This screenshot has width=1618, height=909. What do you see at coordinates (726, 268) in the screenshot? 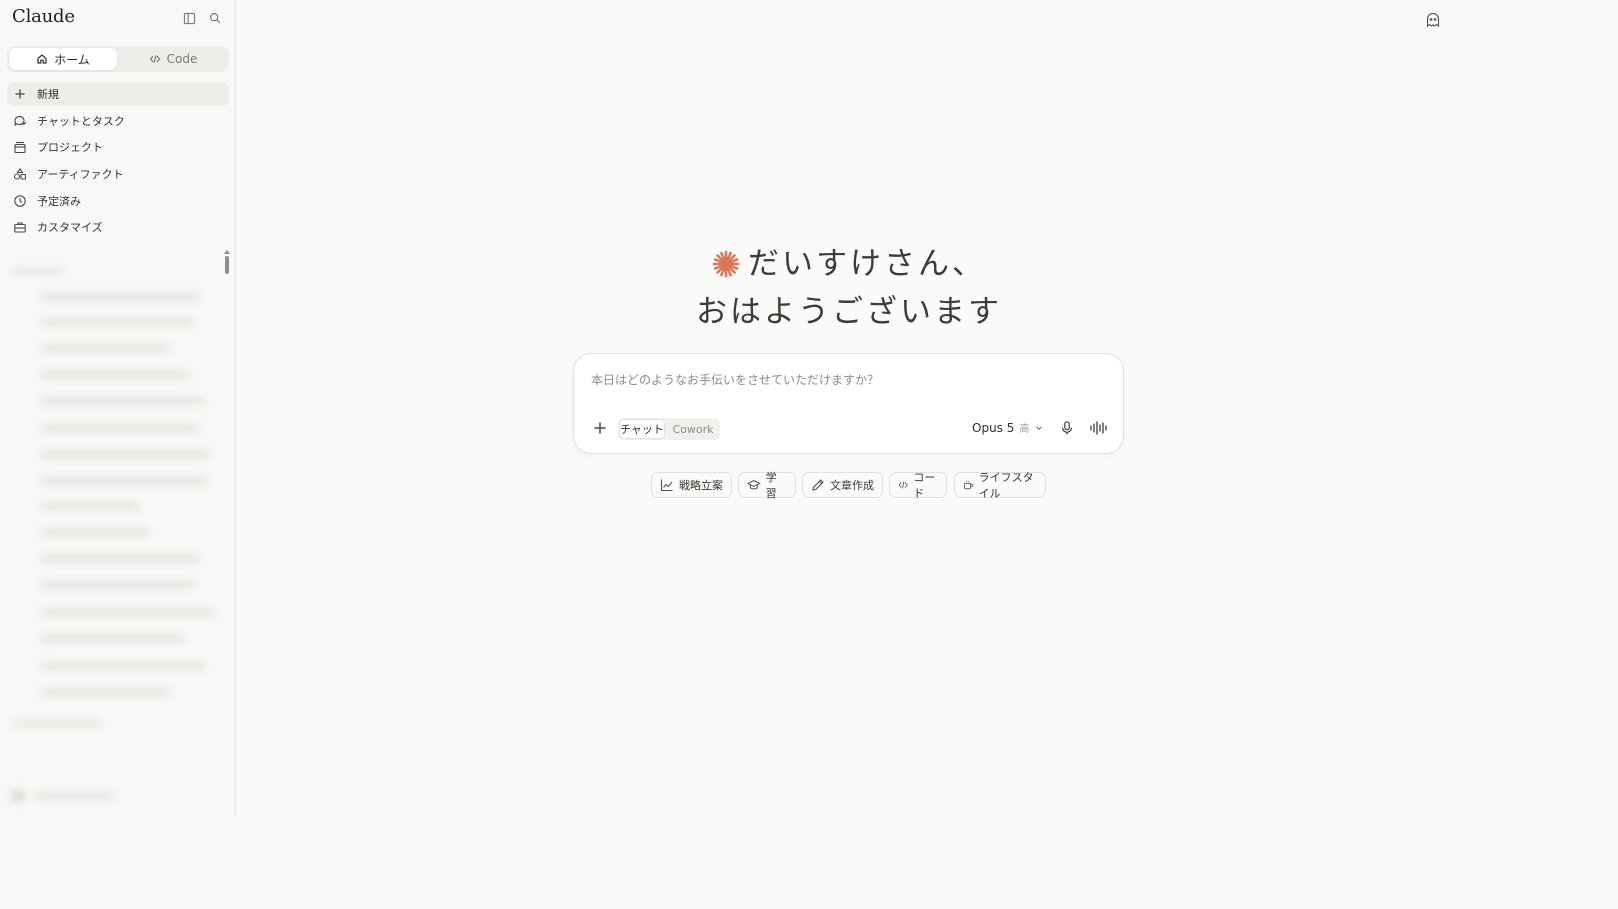
I see `claude-spark-icon` at bounding box center [726, 268].